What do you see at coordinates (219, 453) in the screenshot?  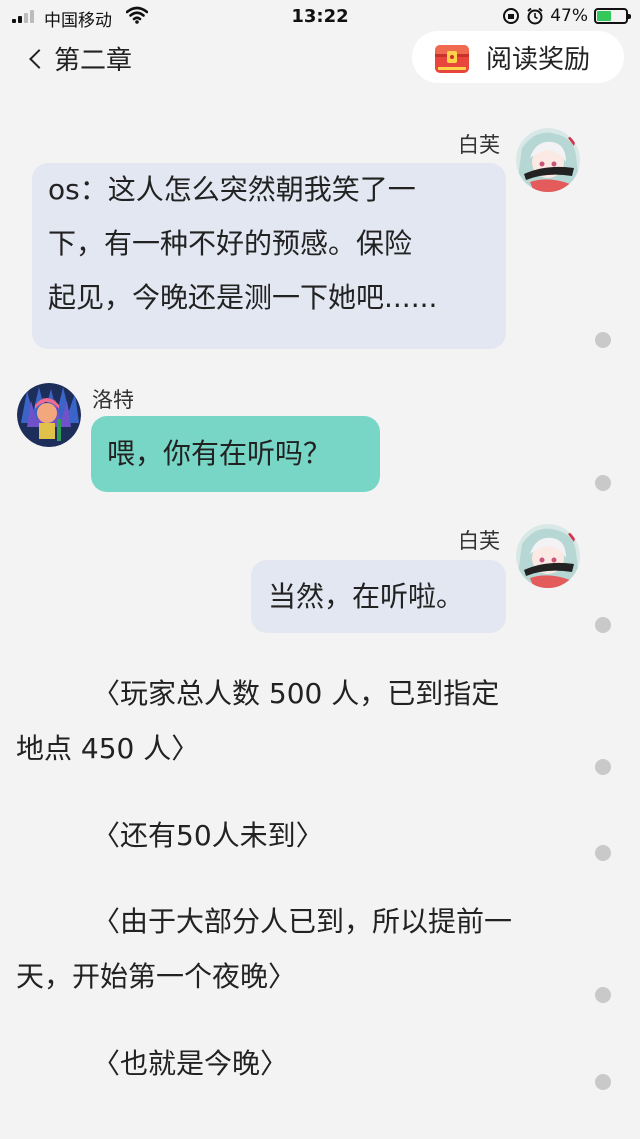 I see `message-line: 喂，你有在听吗？` at bounding box center [219, 453].